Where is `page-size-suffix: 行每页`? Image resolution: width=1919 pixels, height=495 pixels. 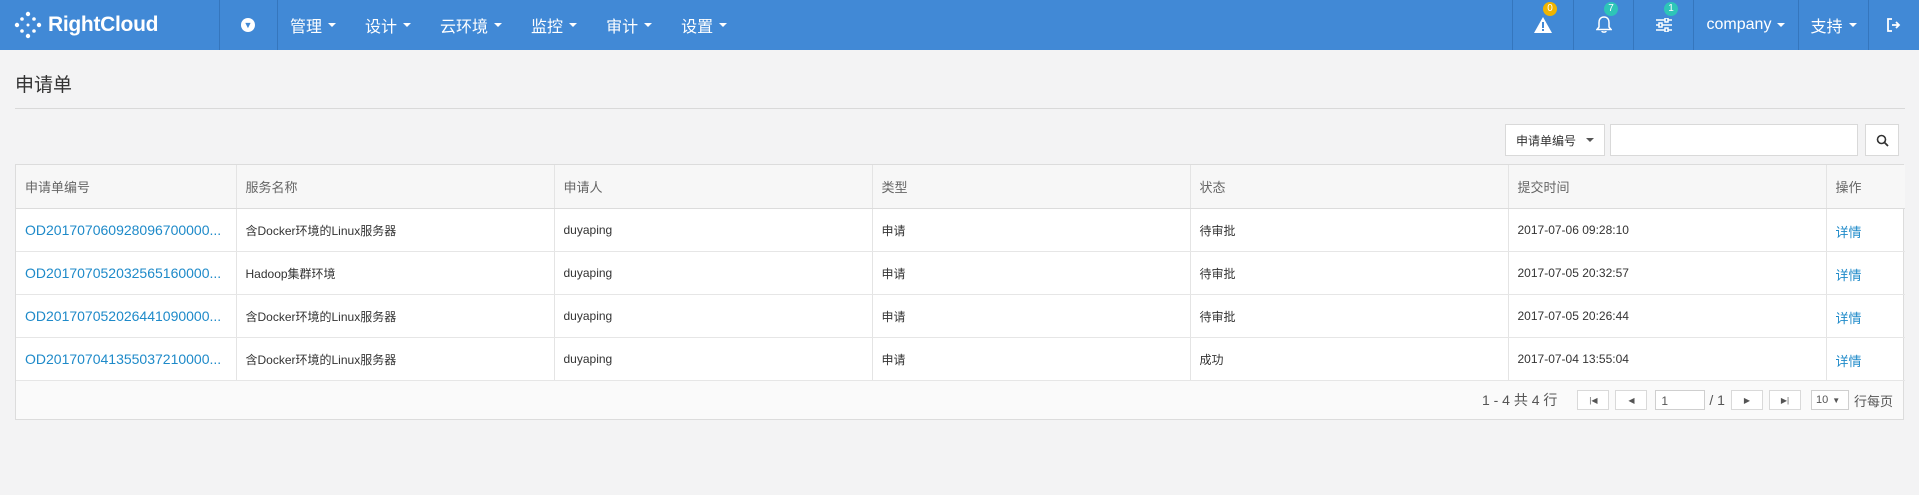
page-size-suffix: 行每页 is located at coordinates (1873, 401).